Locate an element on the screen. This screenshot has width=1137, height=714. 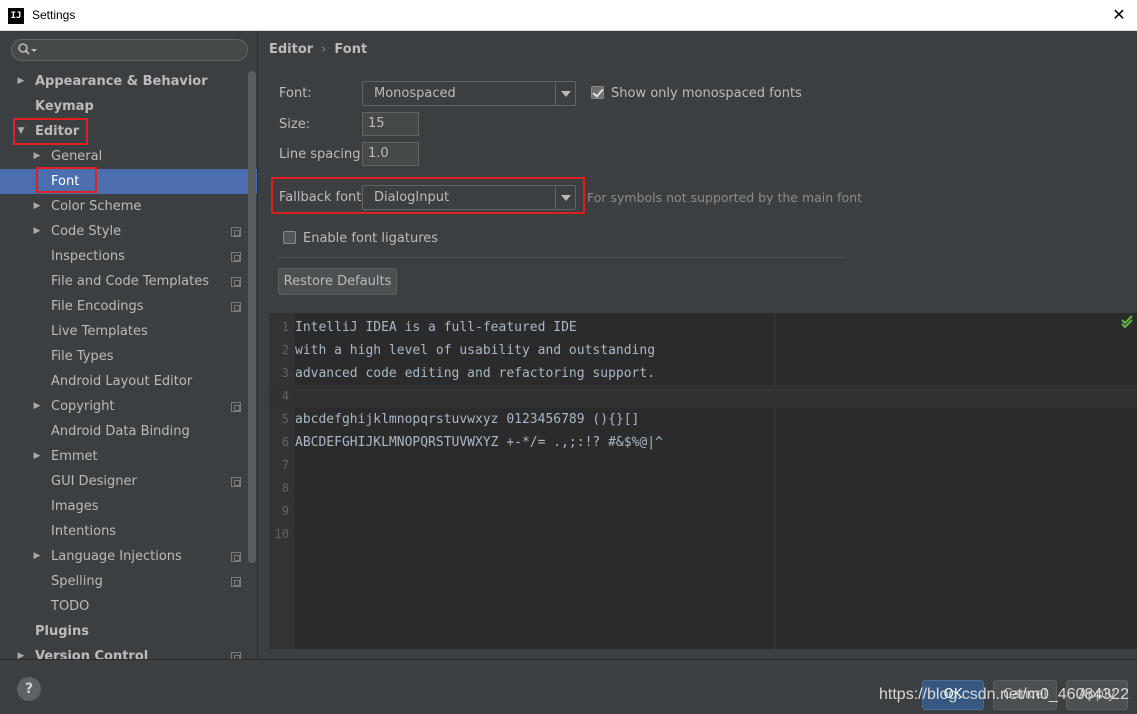
sidebar-item-label: GUI Designer is located at coordinates (94, 481).